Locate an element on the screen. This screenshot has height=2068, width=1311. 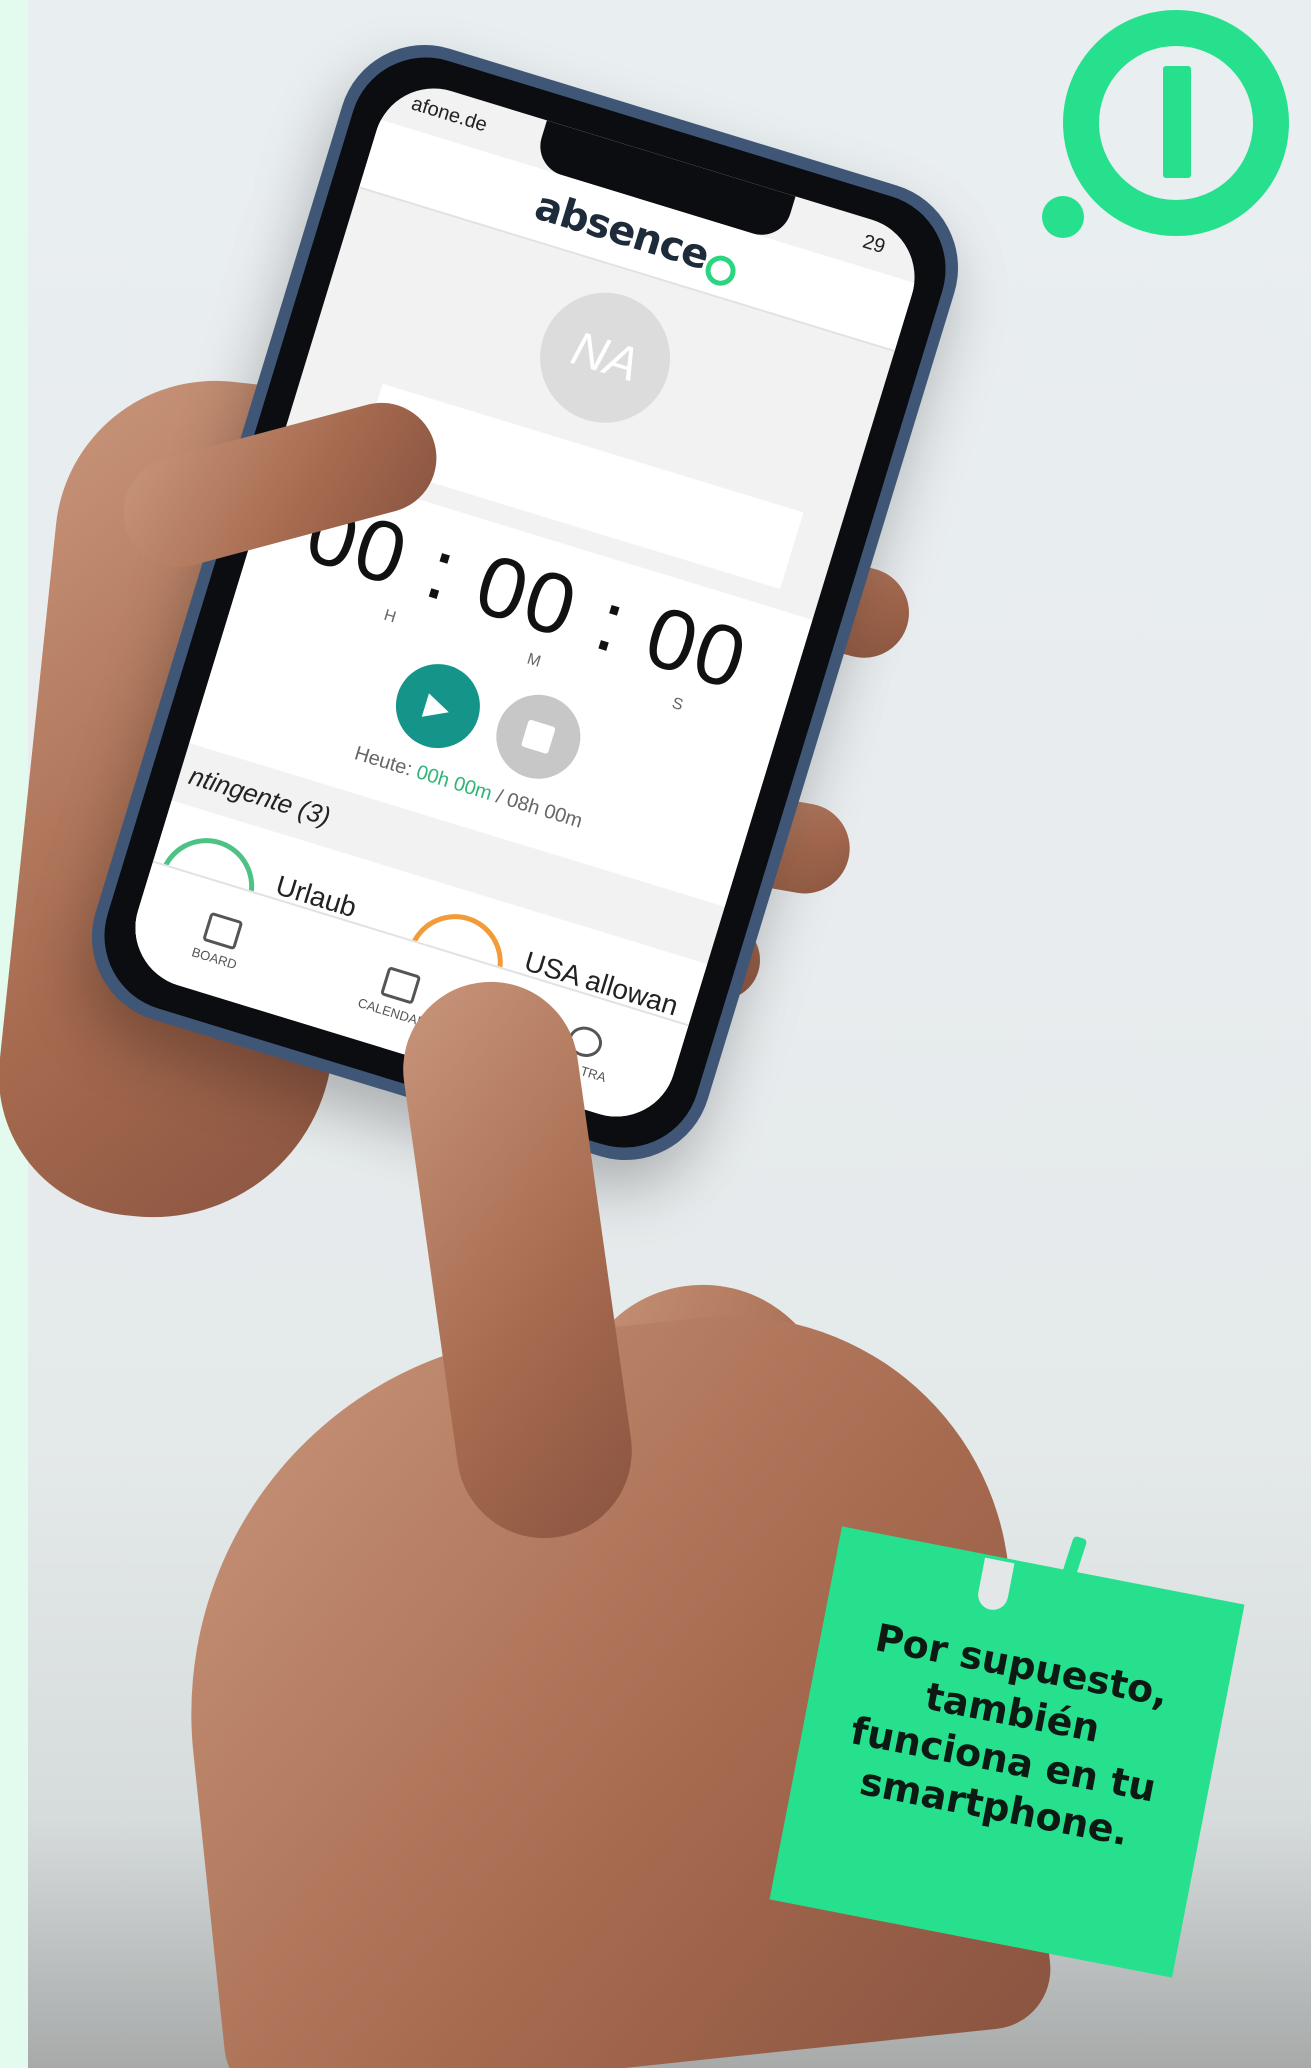
unit-seconds: S is located at coordinates (677, 704).